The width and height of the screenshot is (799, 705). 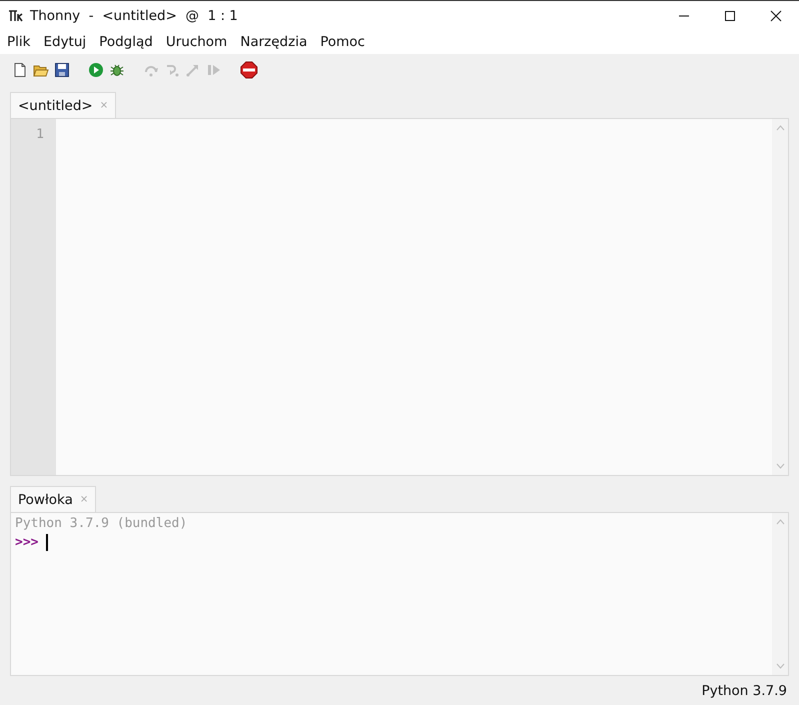 What do you see at coordinates (274, 42) in the screenshot?
I see `menu-item: Narzędzia` at bounding box center [274, 42].